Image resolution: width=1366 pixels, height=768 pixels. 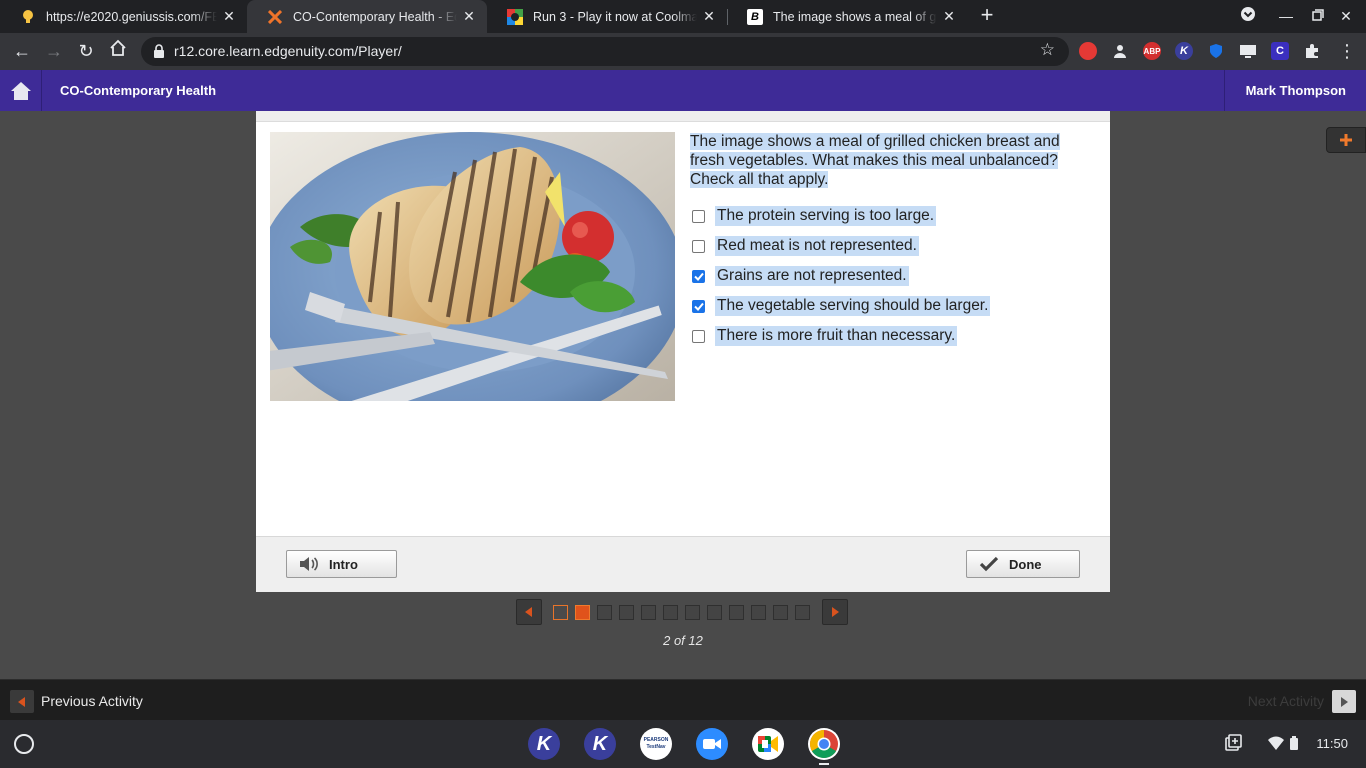 I want to click on pager-next-button, so click(x=835, y=612).